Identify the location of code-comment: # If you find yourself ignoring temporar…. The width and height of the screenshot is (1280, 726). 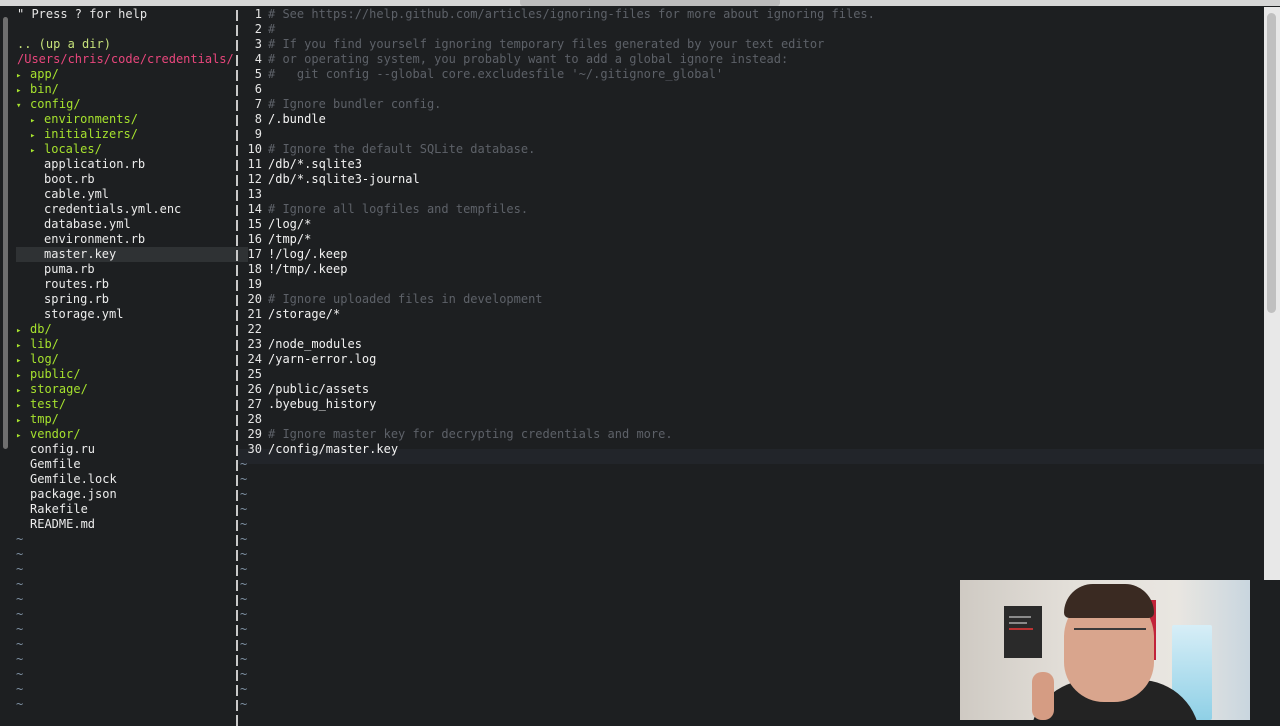
(546, 44).